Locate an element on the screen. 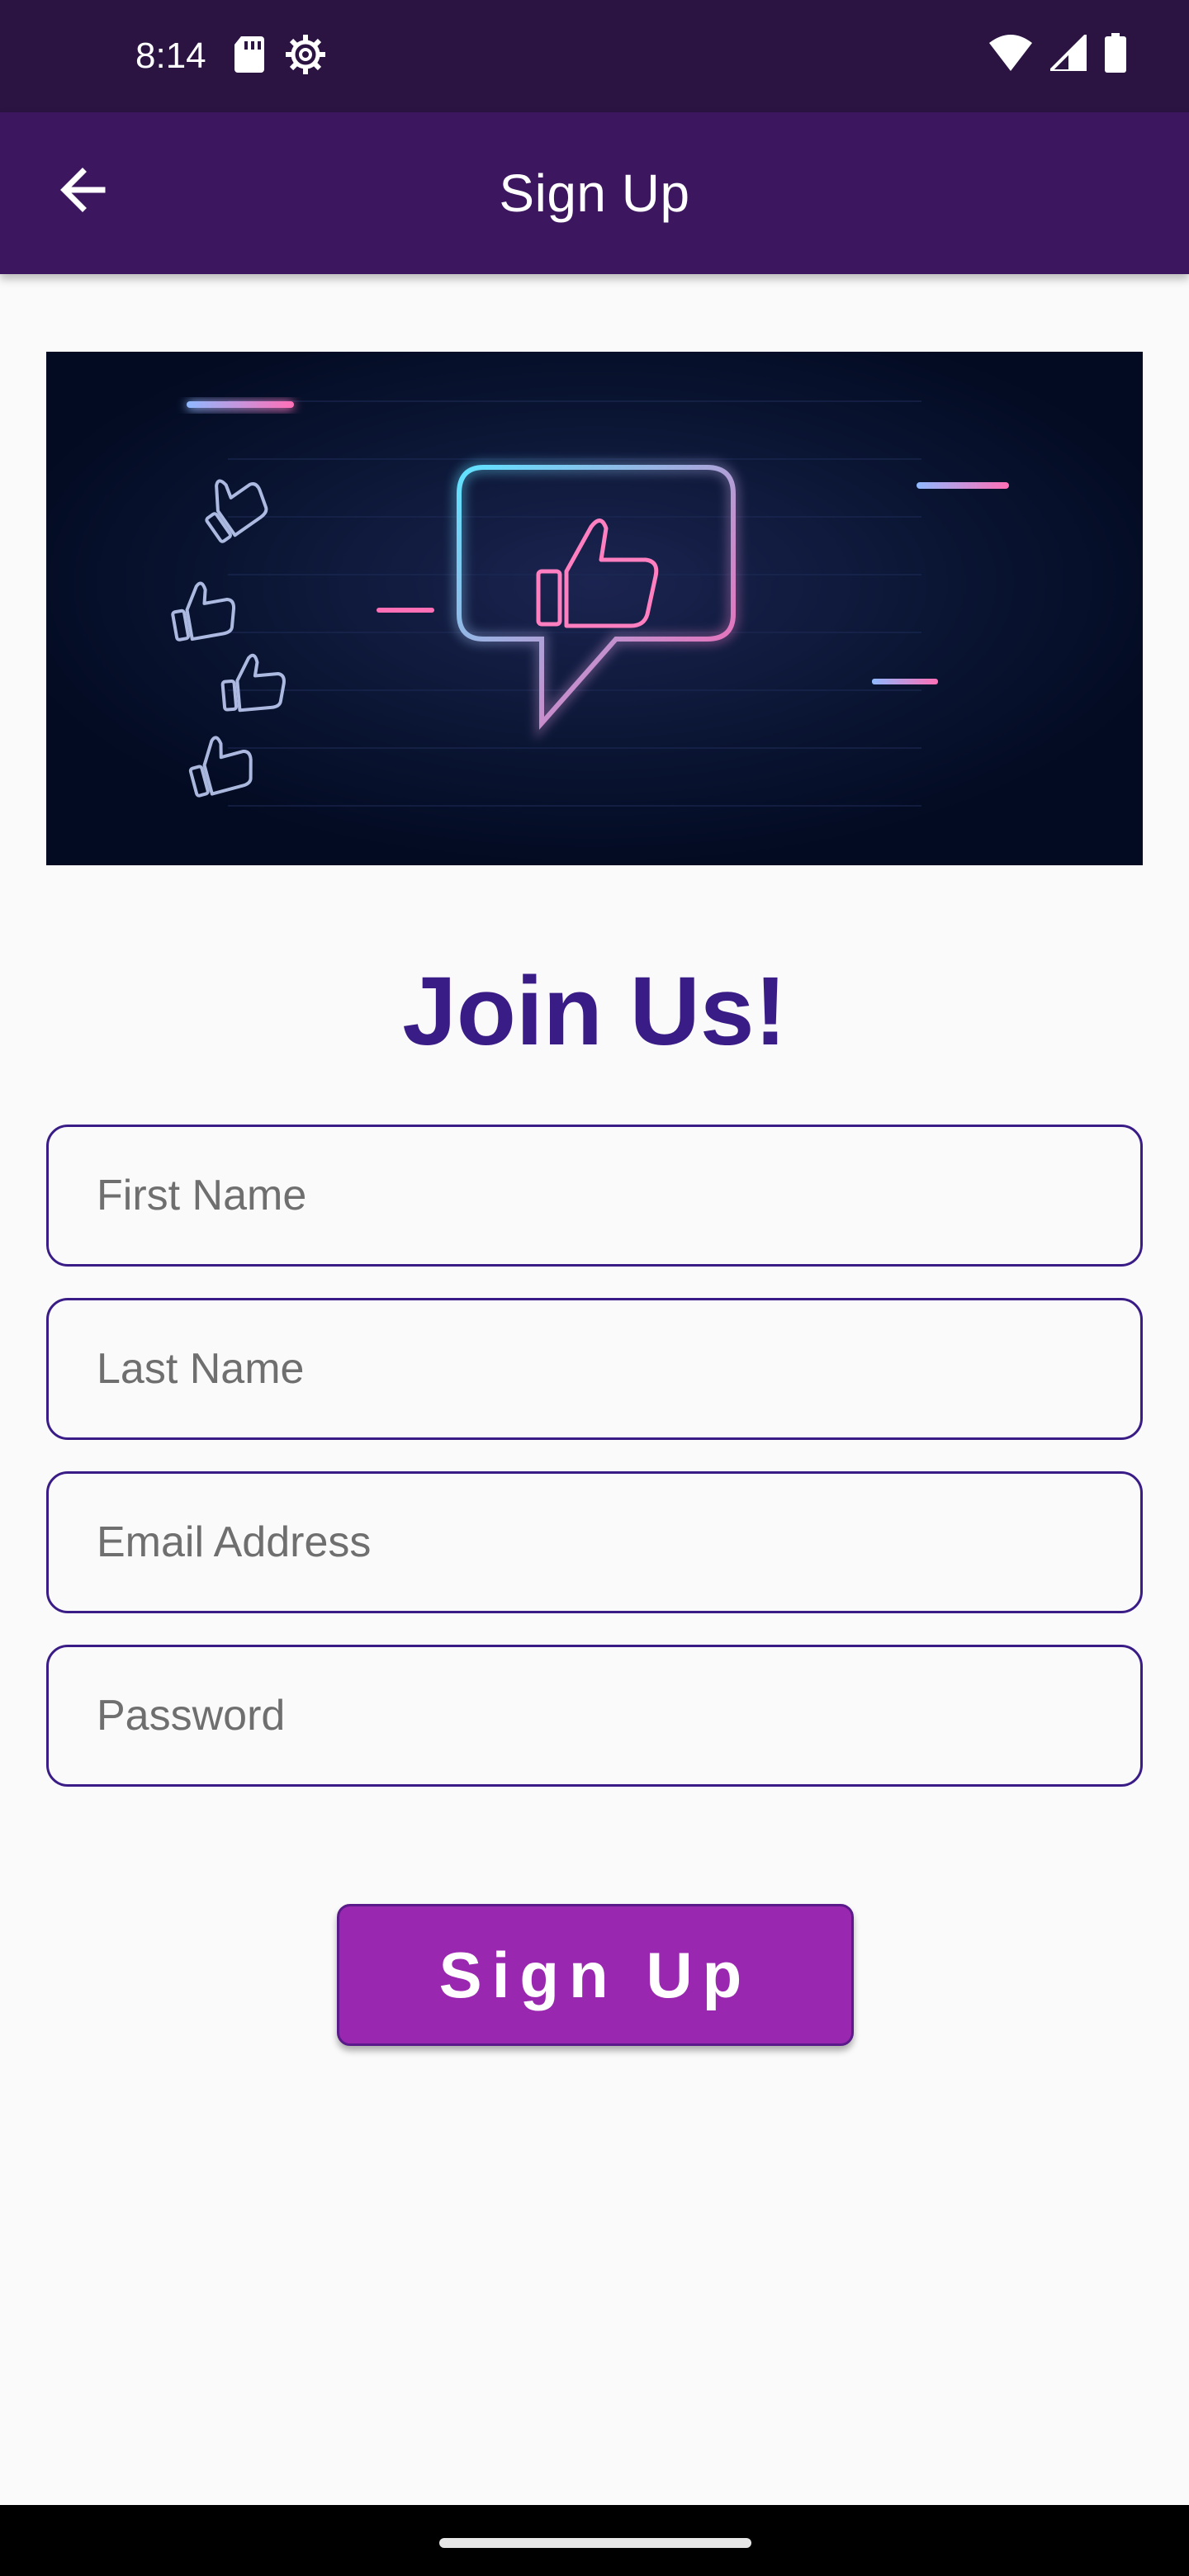 This screenshot has height=2576, width=1189. status-left-icons is located at coordinates (279, 56).